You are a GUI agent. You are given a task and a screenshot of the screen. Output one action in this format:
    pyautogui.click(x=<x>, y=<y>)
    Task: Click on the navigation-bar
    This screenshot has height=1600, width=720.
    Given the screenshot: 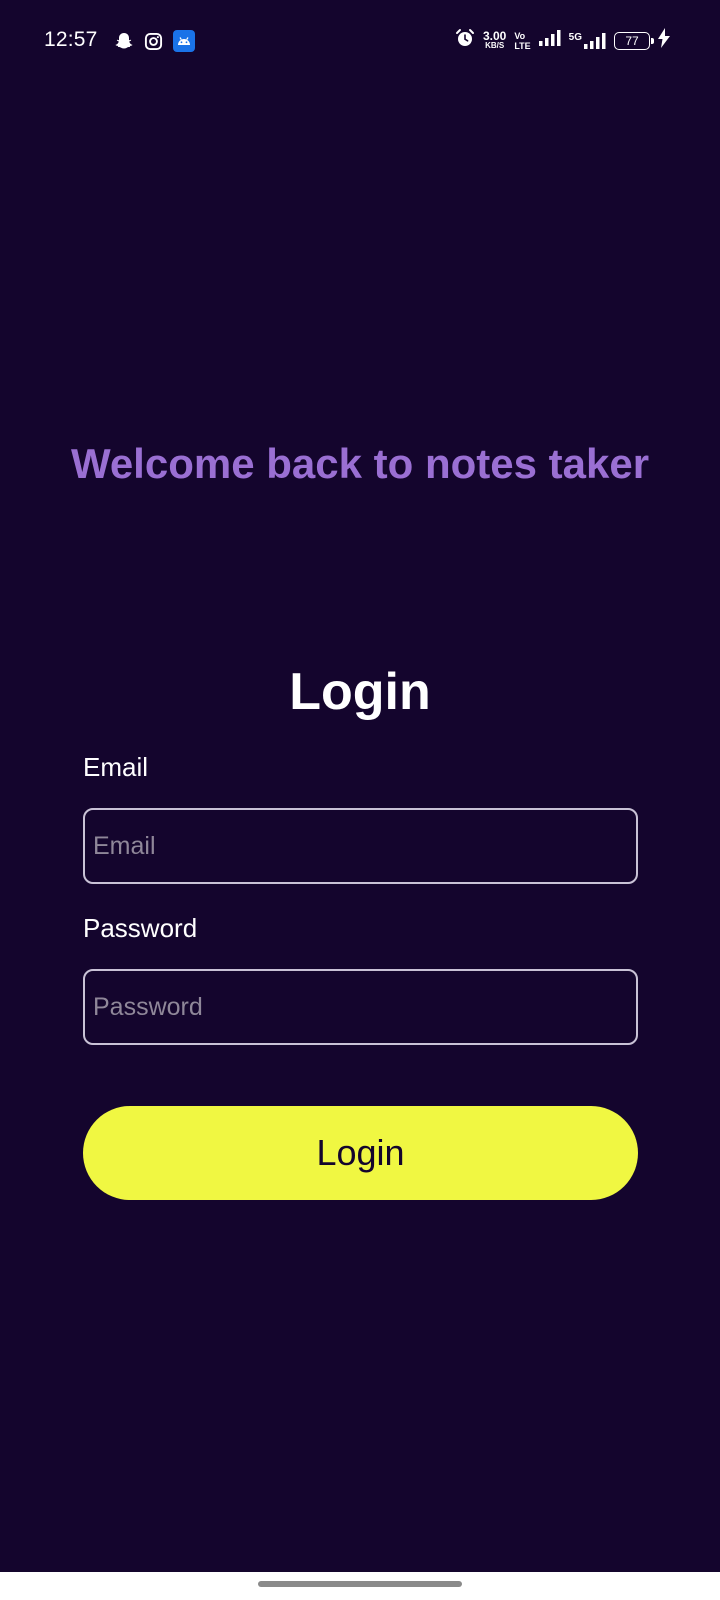 What is the action you would take?
    pyautogui.click(x=360, y=1586)
    